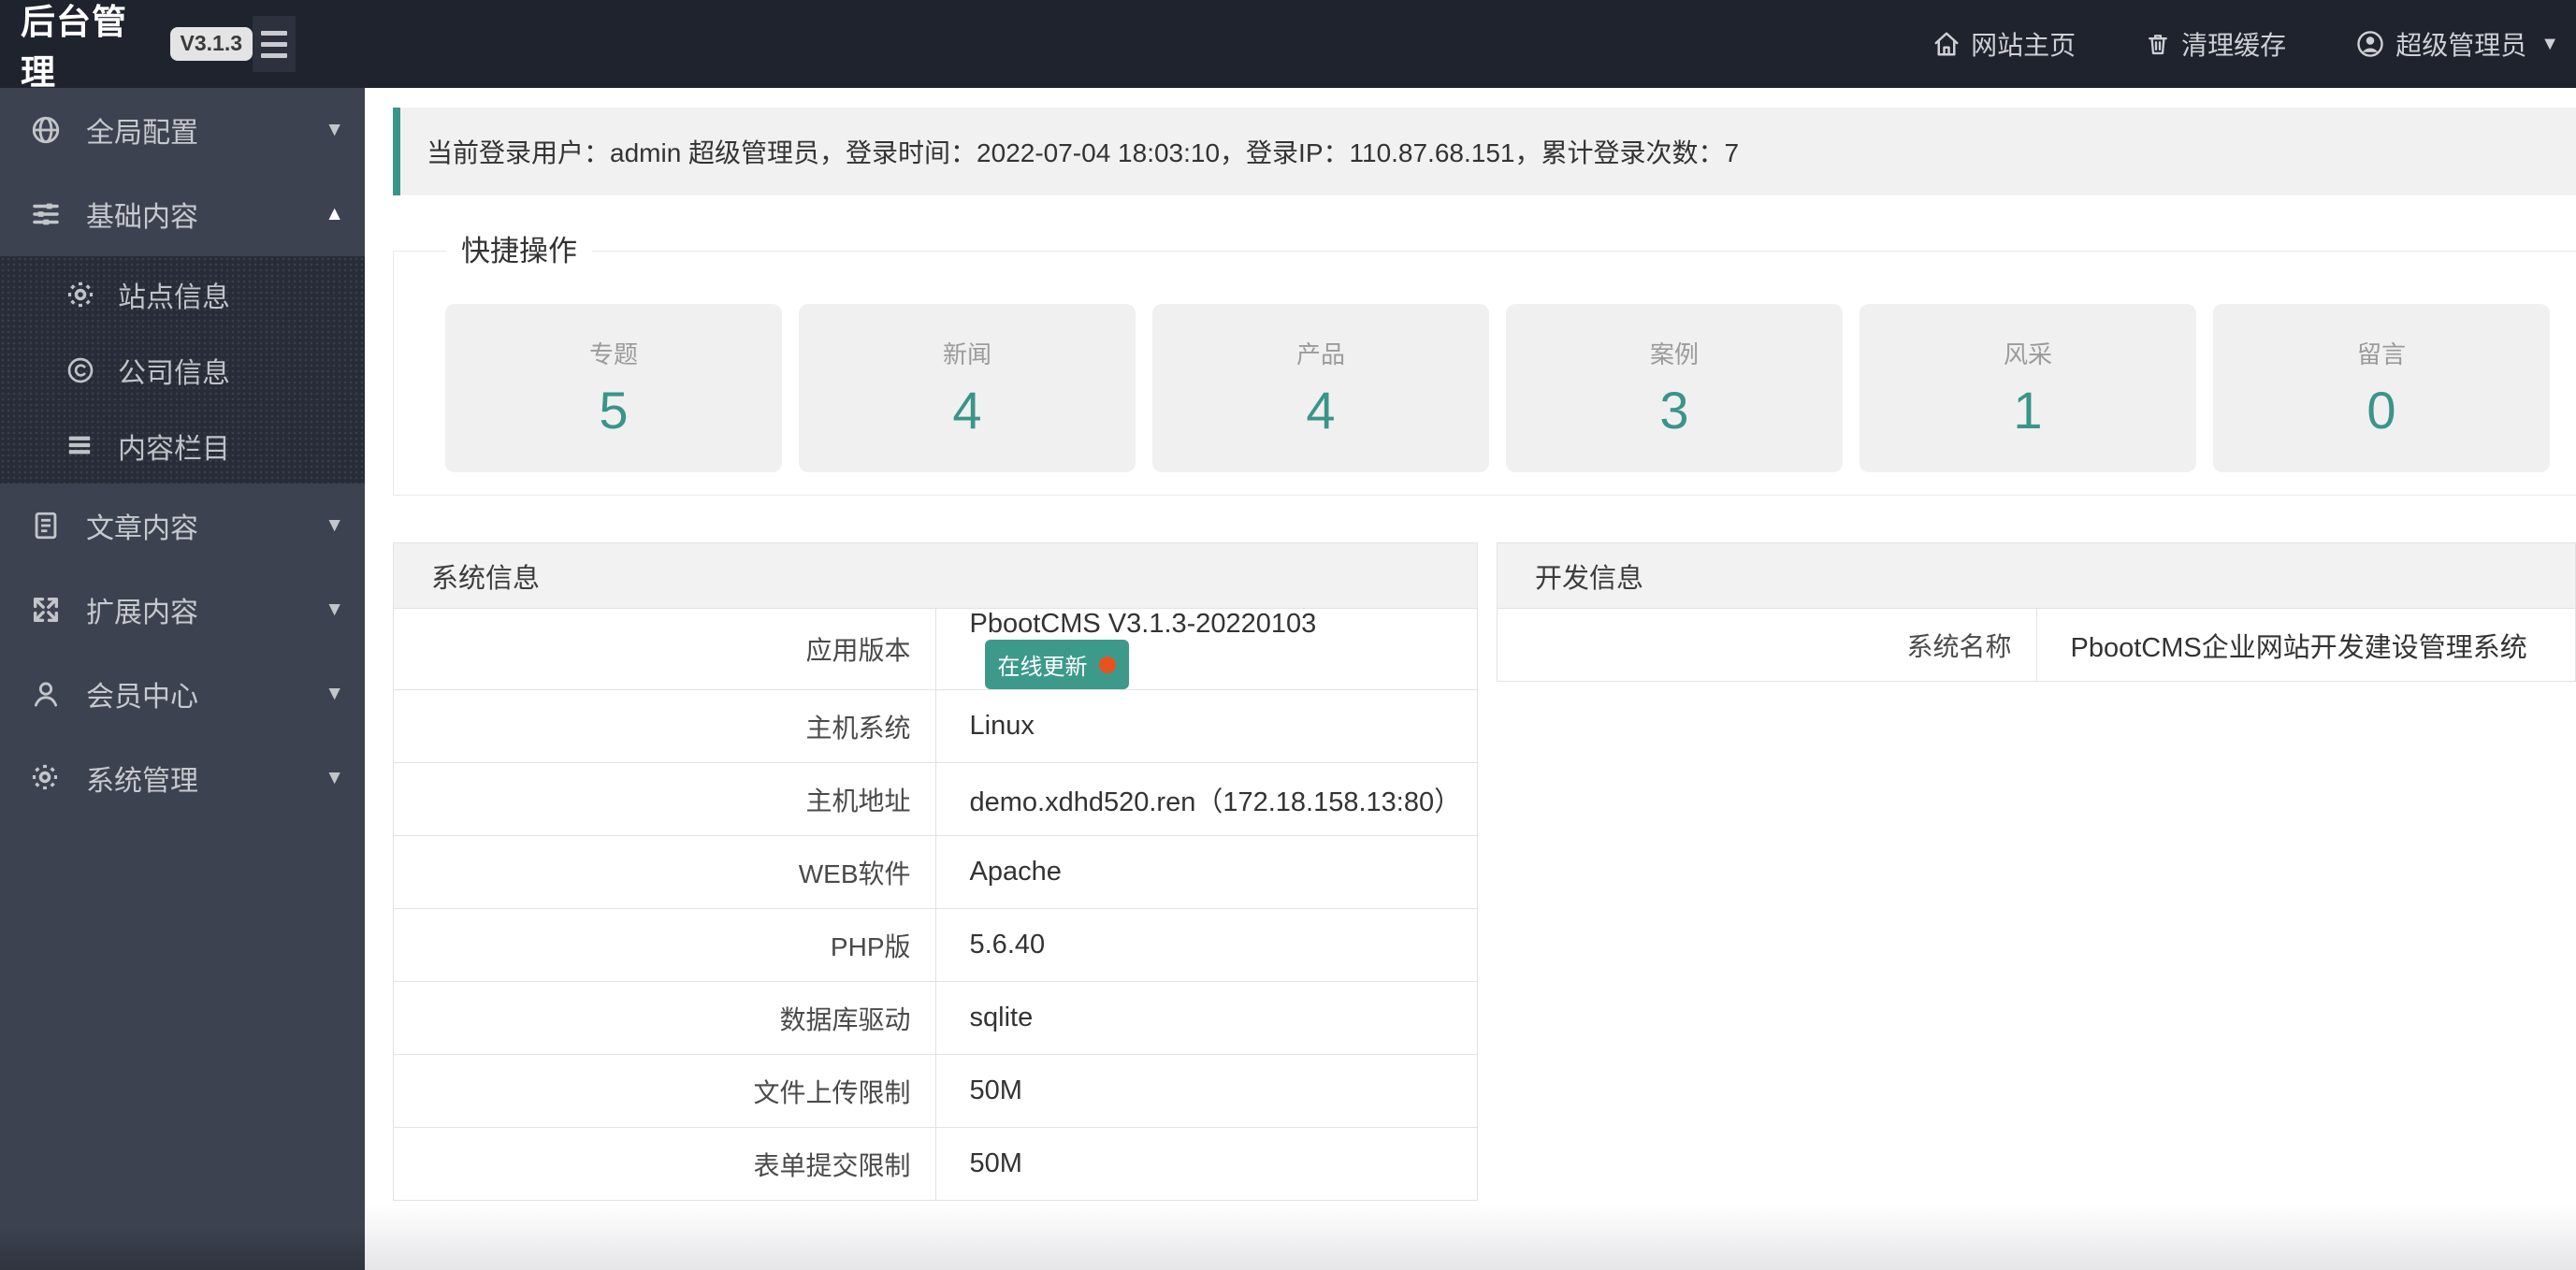 This screenshot has width=2576, height=1270. I want to click on quick-card-messages: 留言 0, so click(2381, 388).